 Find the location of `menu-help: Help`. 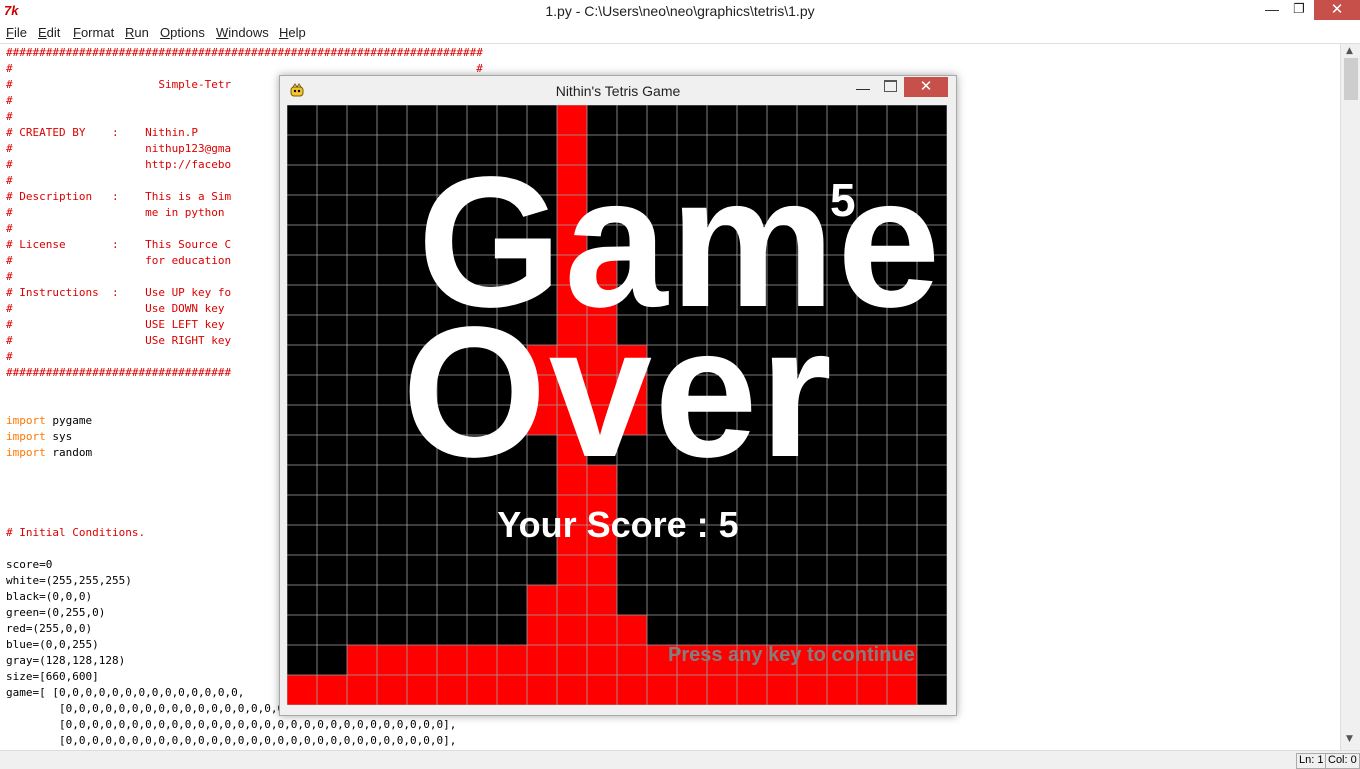

menu-help: Help is located at coordinates (292, 32).